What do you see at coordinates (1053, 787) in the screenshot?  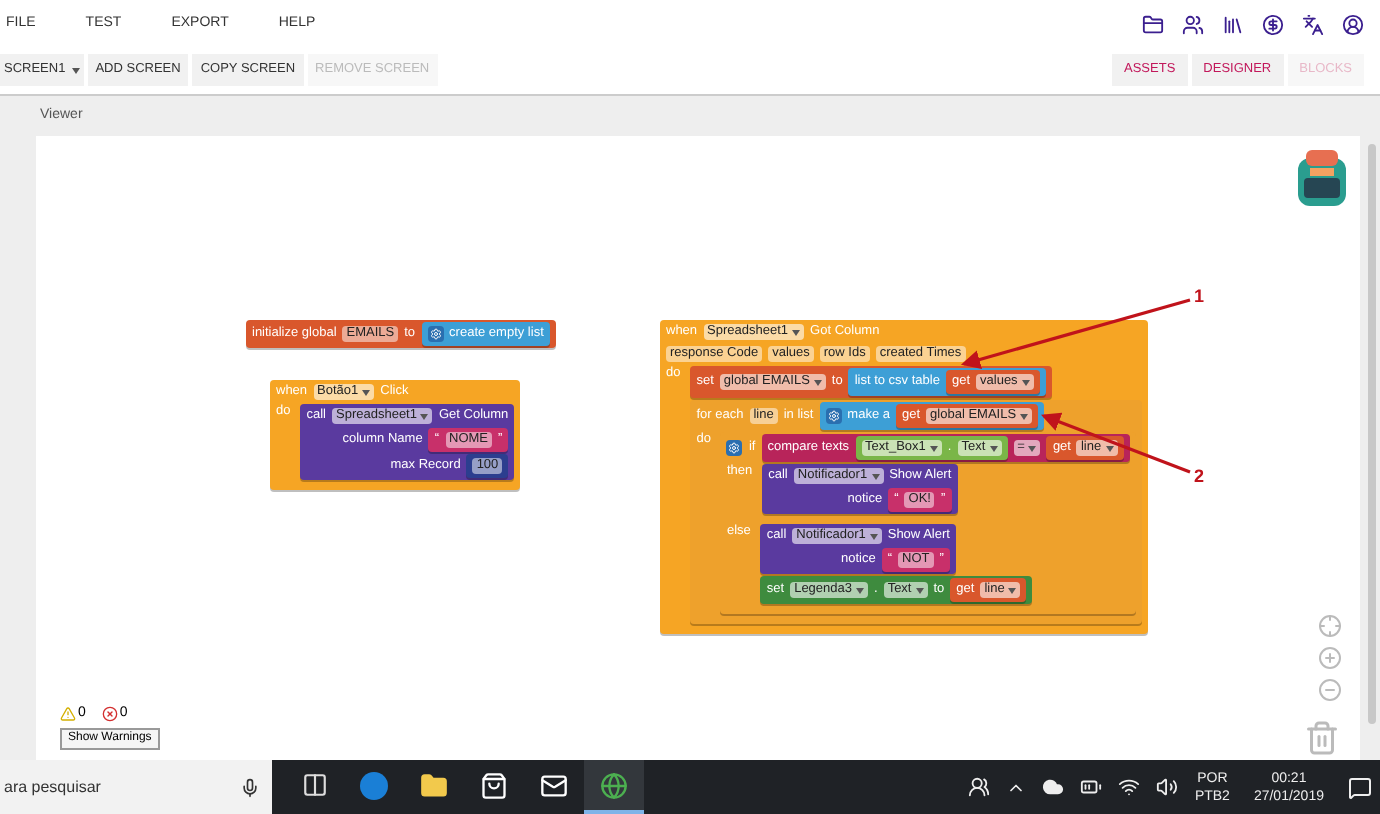 I see `cloud-icon` at bounding box center [1053, 787].